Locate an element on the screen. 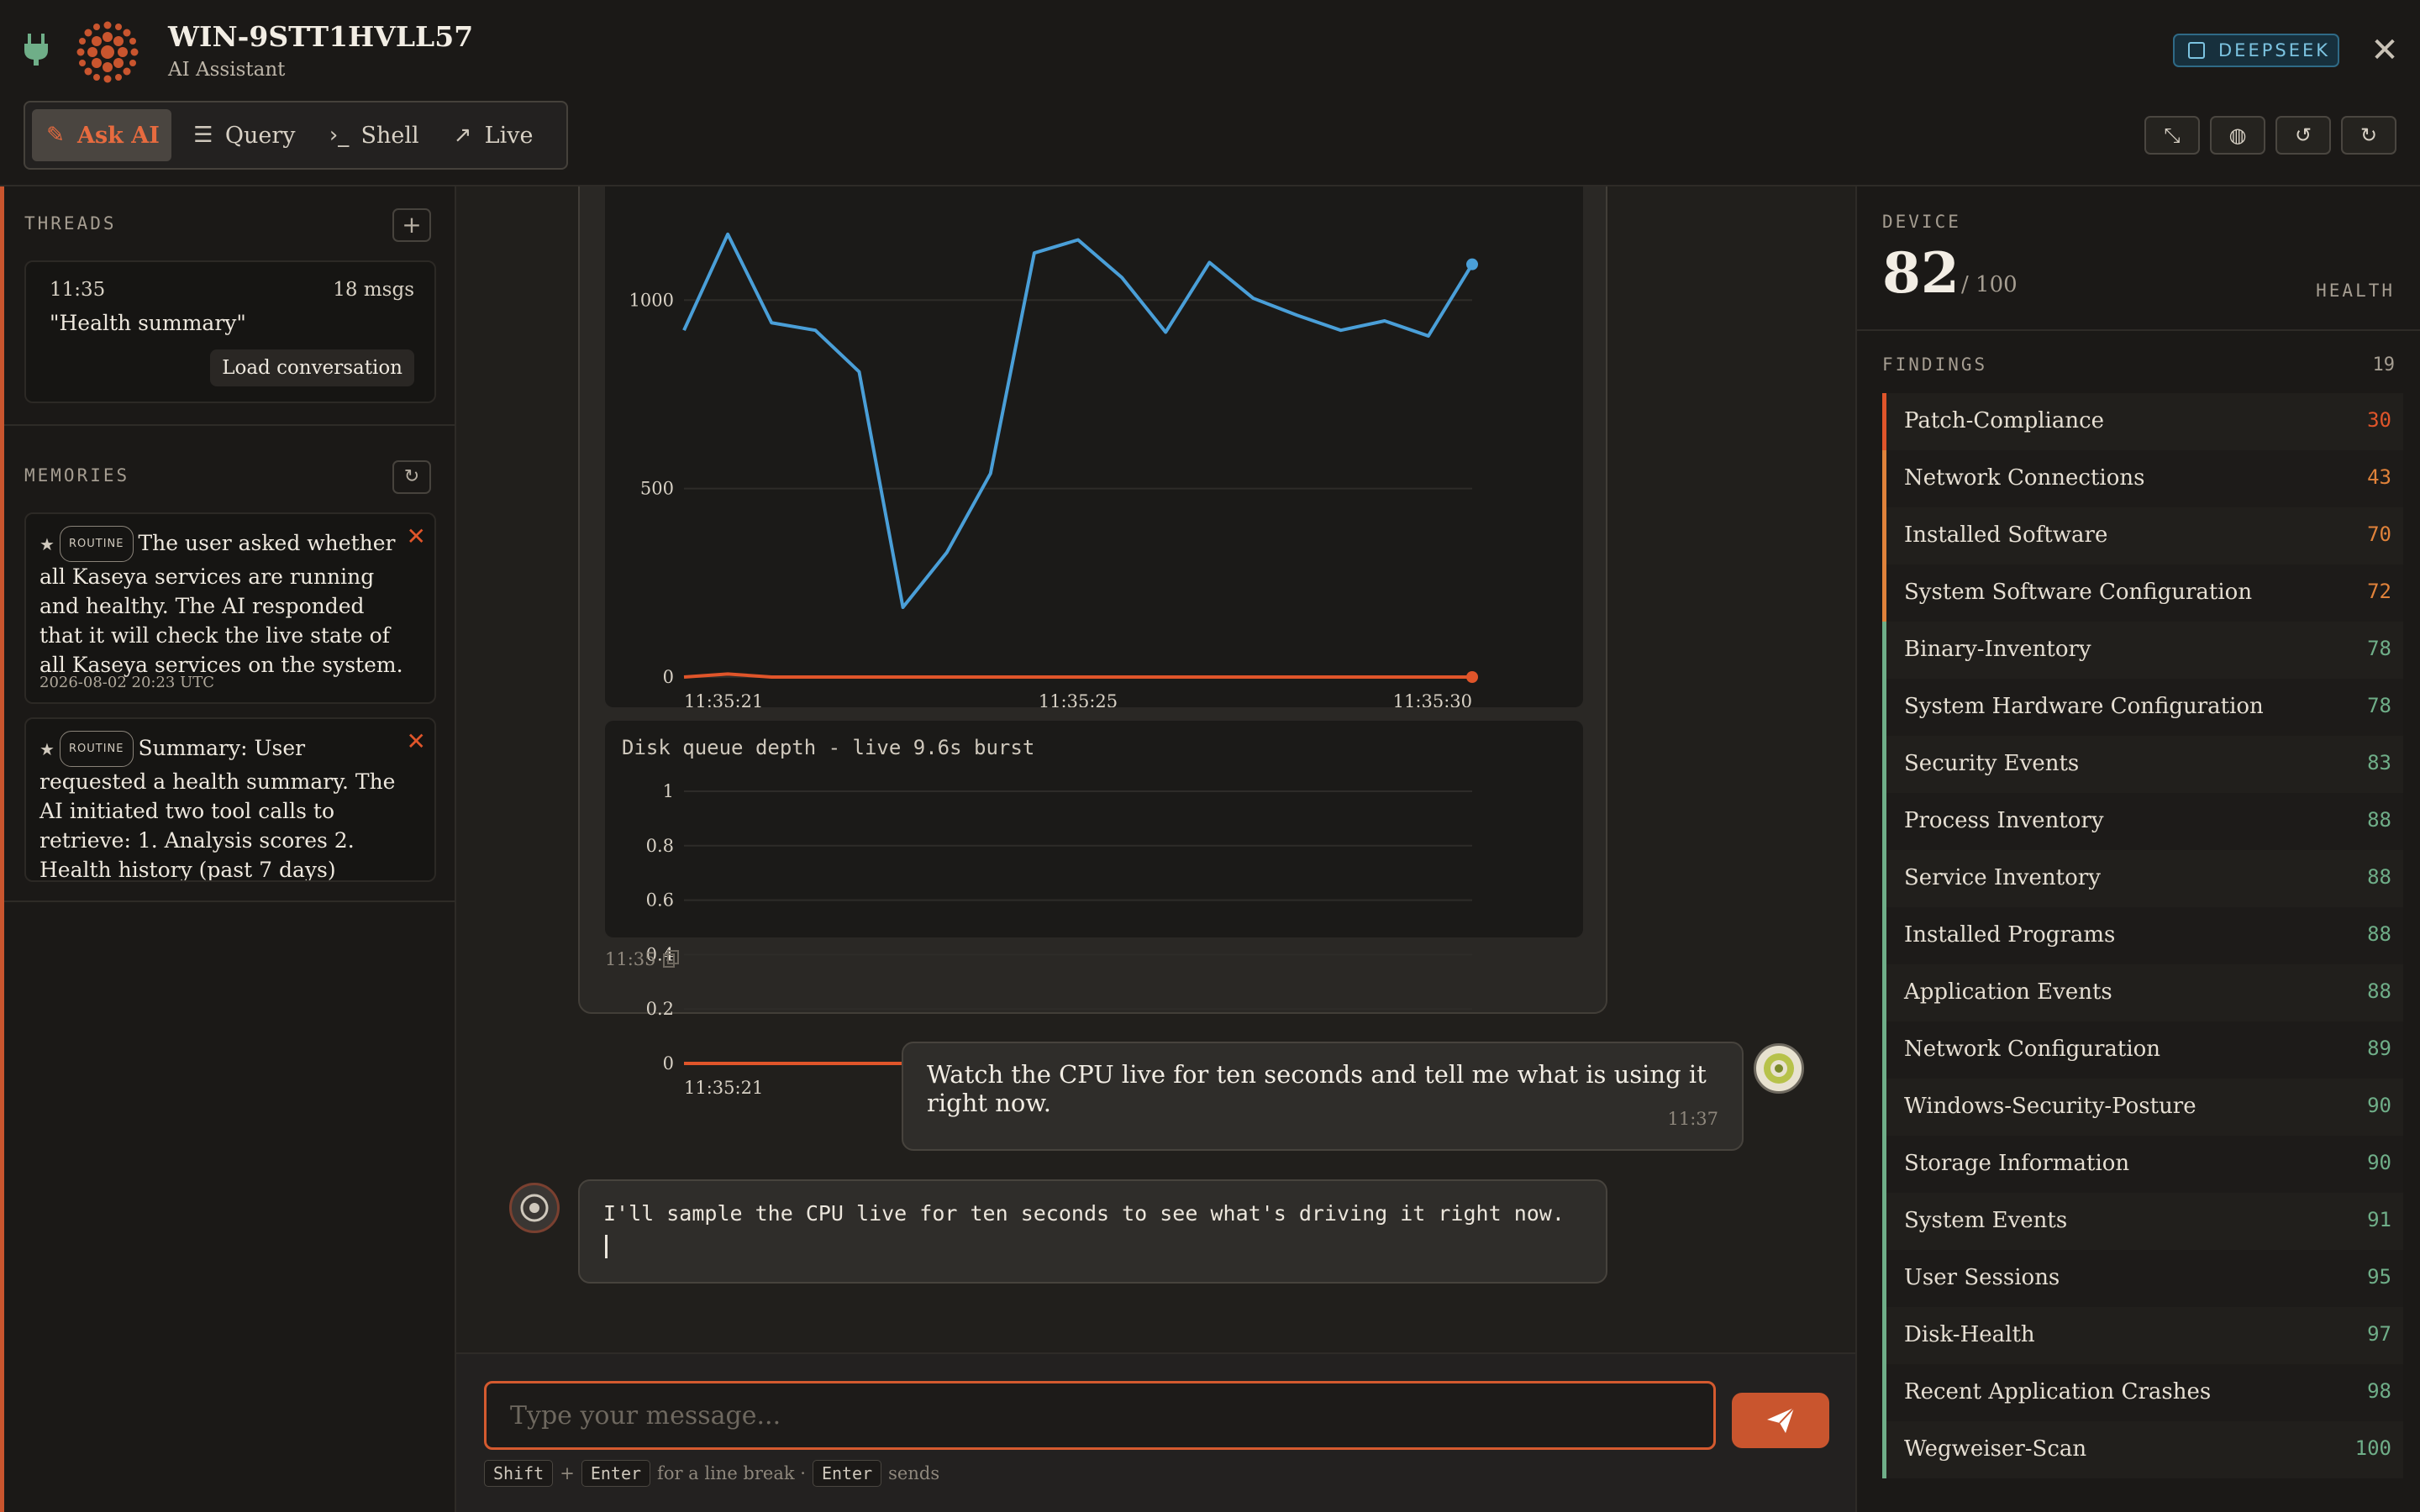 The width and height of the screenshot is (2420, 1512). tab-ask-ai: ✎ Ask AI is located at coordinates (101, 135).